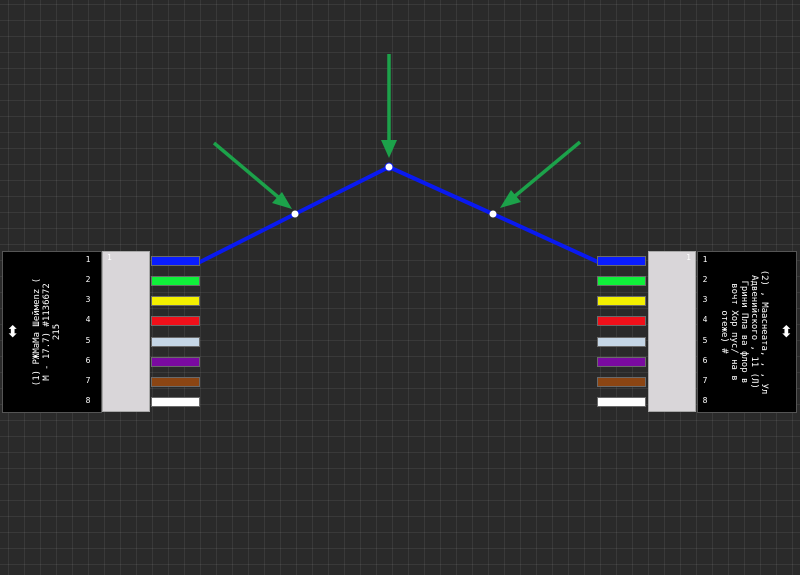 Image resolution: width=800 pixels, height=575 pixels. Describe the element at coordinates (252, 175) in the screenshot. I see `pointer-arrow-left` at that location.